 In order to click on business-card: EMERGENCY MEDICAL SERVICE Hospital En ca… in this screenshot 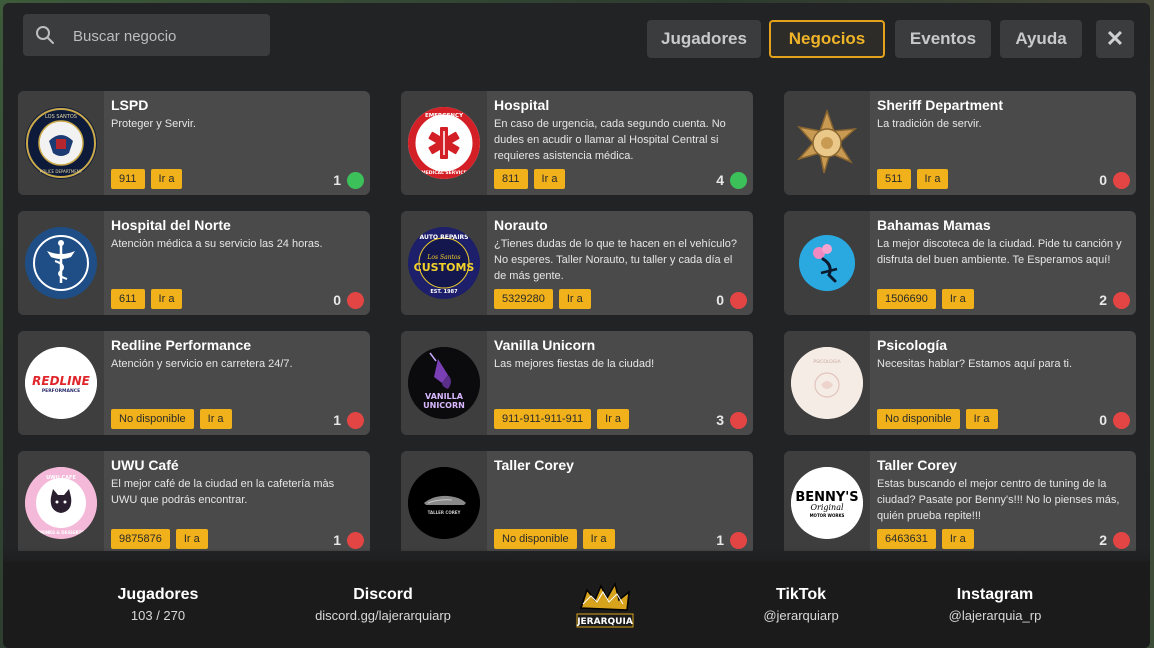, I will do `click(577, 143)`.